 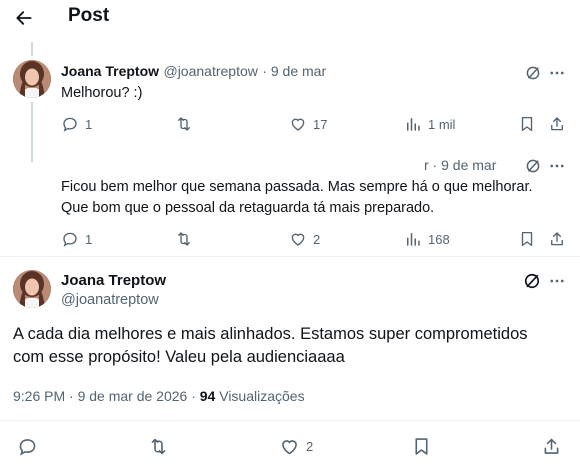 What do you see at coordinates (460, 165) in the screenshot?
I see `post-date: r · 9 de mar` at bounding box center [460, 165].